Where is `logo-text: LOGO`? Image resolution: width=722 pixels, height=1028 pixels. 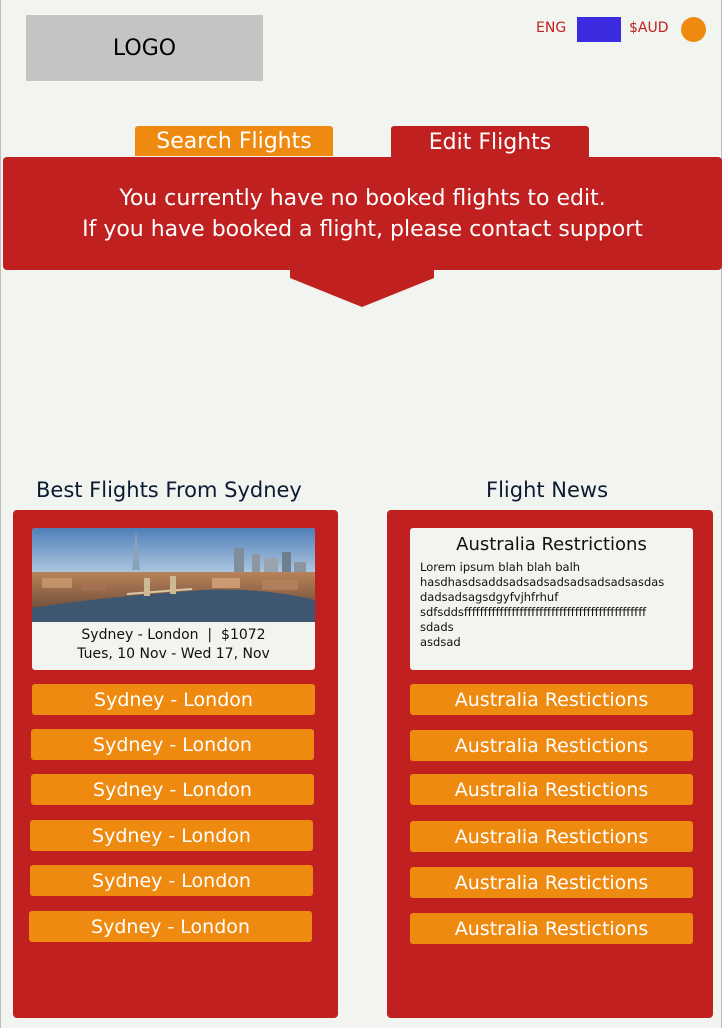
logo-text: LOGO is located at coordinates (144, 48).